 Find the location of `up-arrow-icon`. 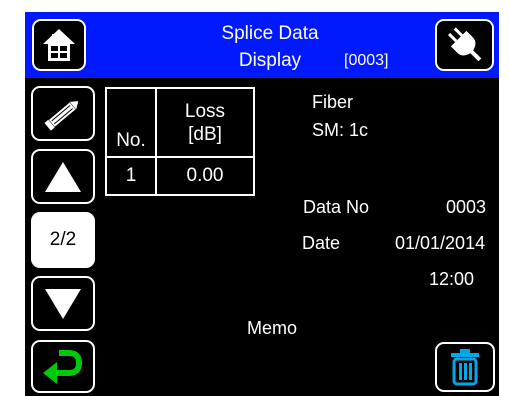

up-arrow-icon is located at coordinates (63, 176).